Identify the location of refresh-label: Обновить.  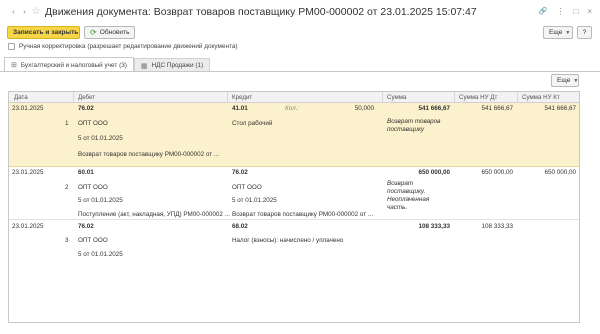
(114, 32).